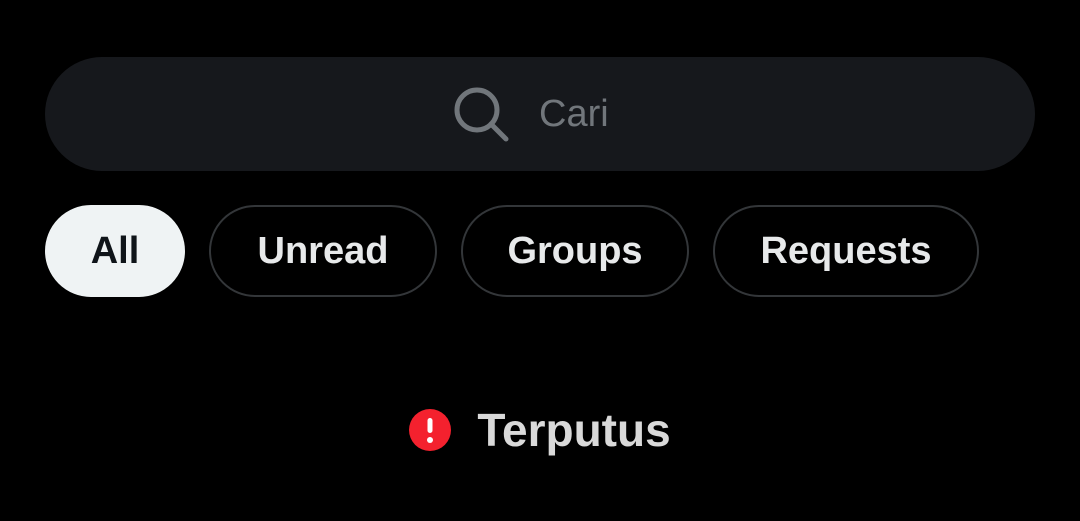  Describe the element at coordinates (481, 114) in the screenshot. I see `search-icon` at that location.